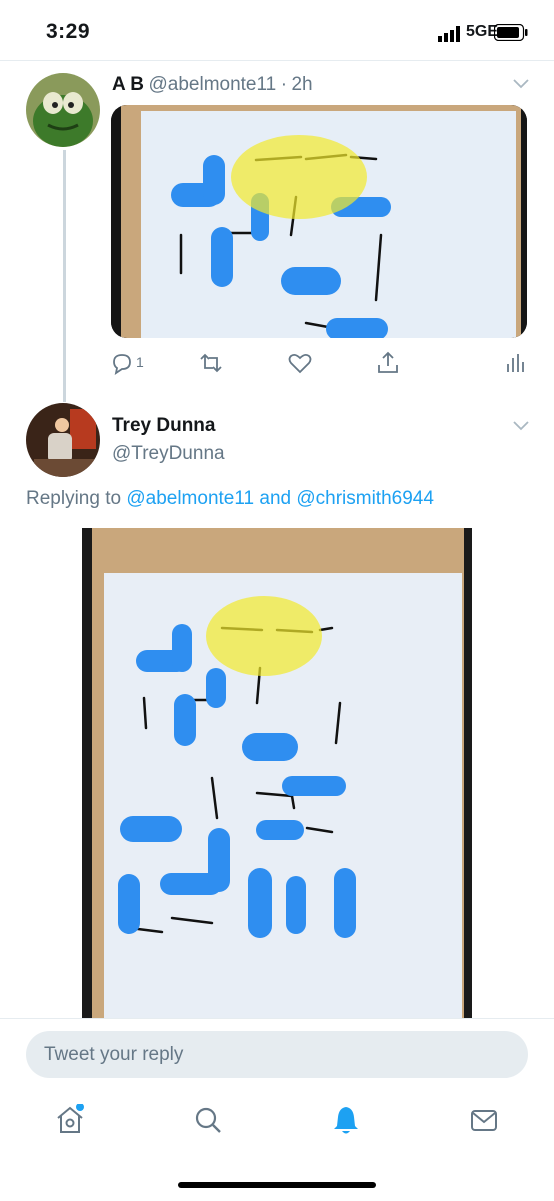 The height and width of the screenshot is (1201, 554). I want to click on notifications-icon, so click(346, 1120).